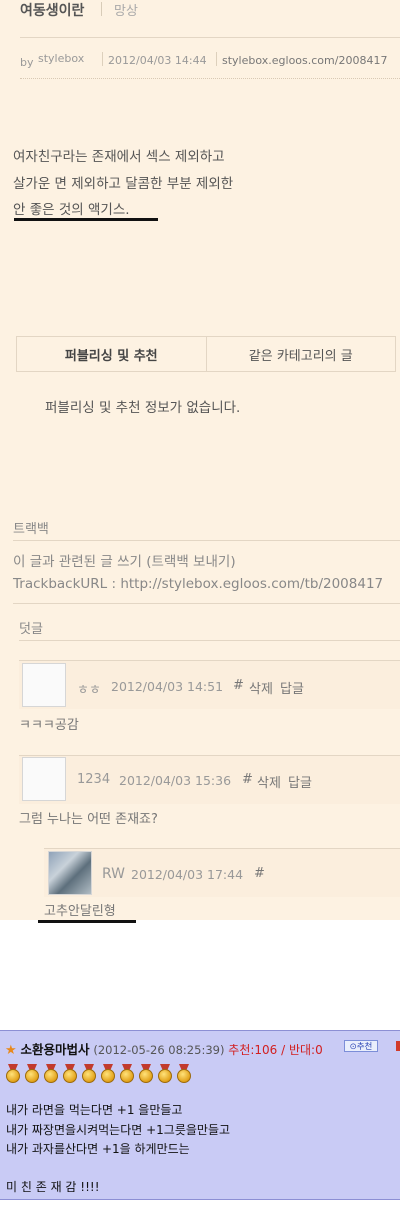 The image size is (400, 1228). I want to click on title-rule, so click(210, 37).